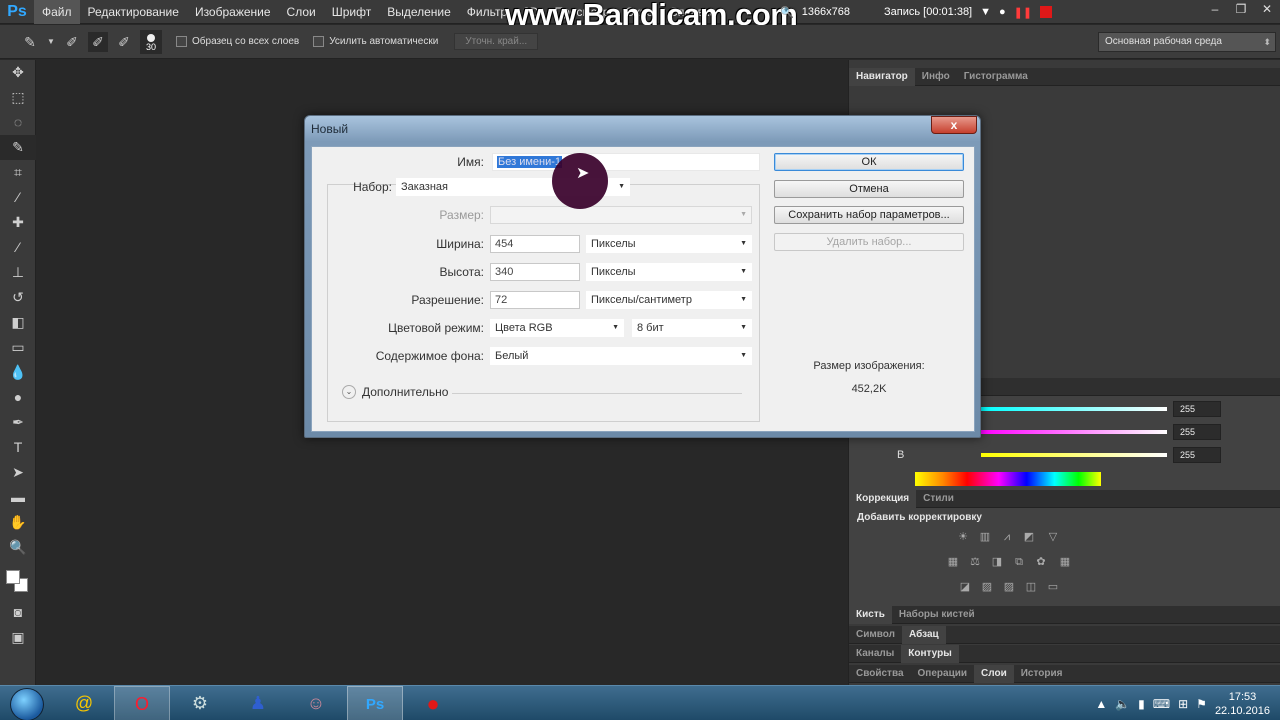 The image size is (1280, 720). I want to click on menu-image: Изображение, so click(233, 12).